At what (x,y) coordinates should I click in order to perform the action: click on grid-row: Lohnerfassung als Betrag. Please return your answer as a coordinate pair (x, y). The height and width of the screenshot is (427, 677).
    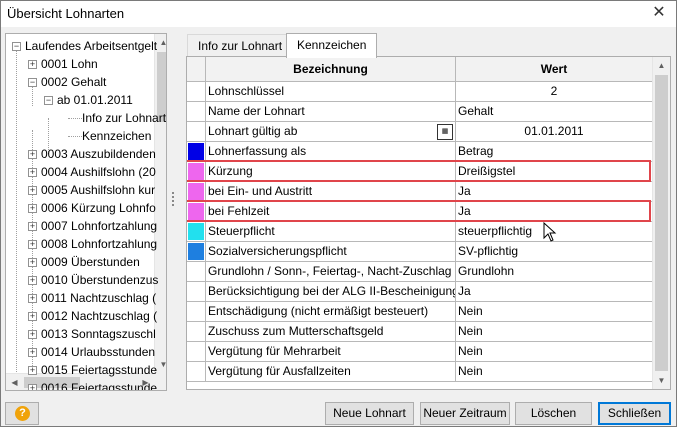
    Looking at the image, I should click on (419, 152).